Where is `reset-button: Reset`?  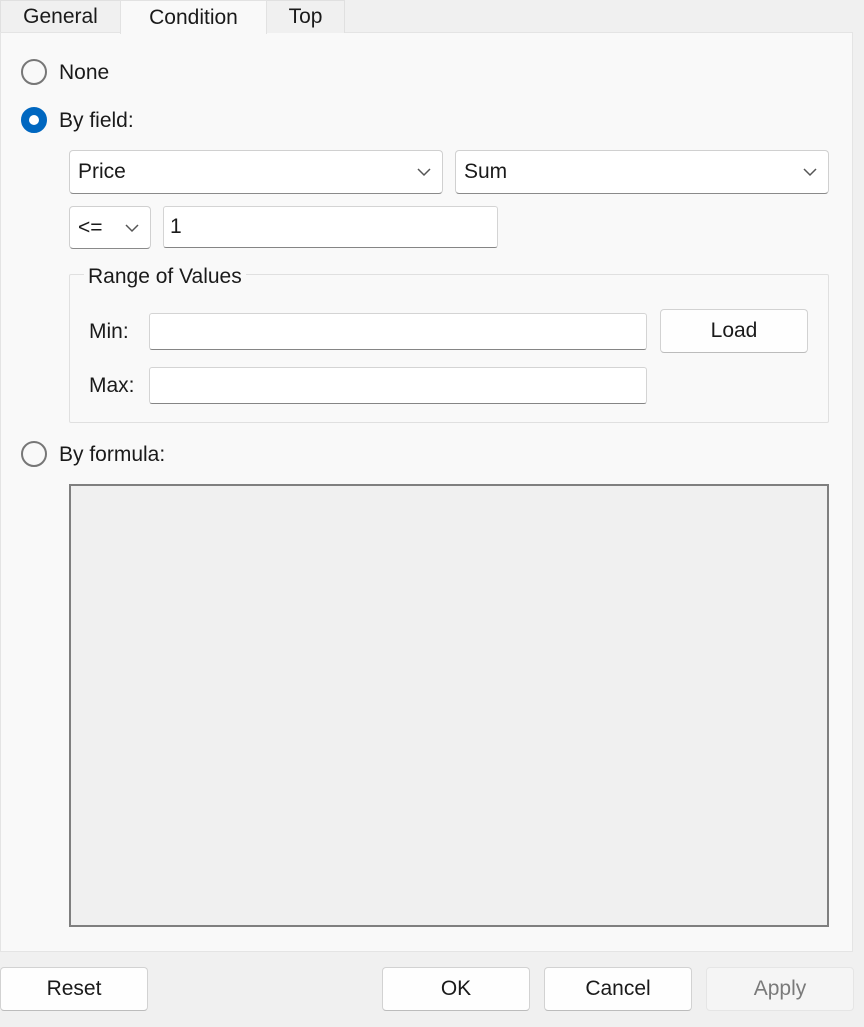
reset-button: Reset is located at coordinates (74, 989).